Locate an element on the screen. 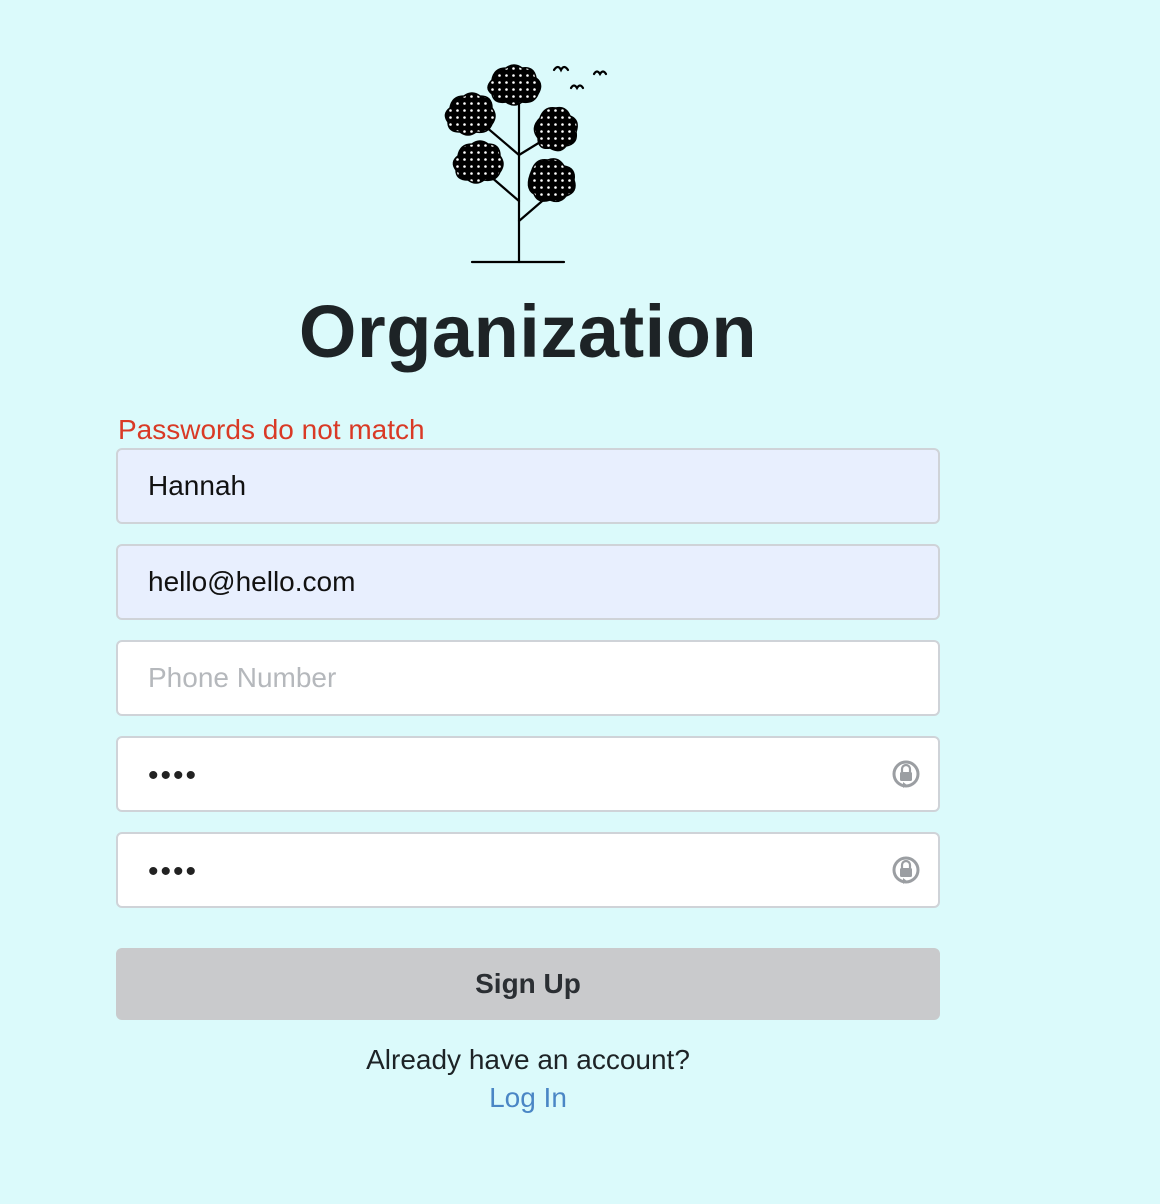  email-field is located at coordinates (528, 582).